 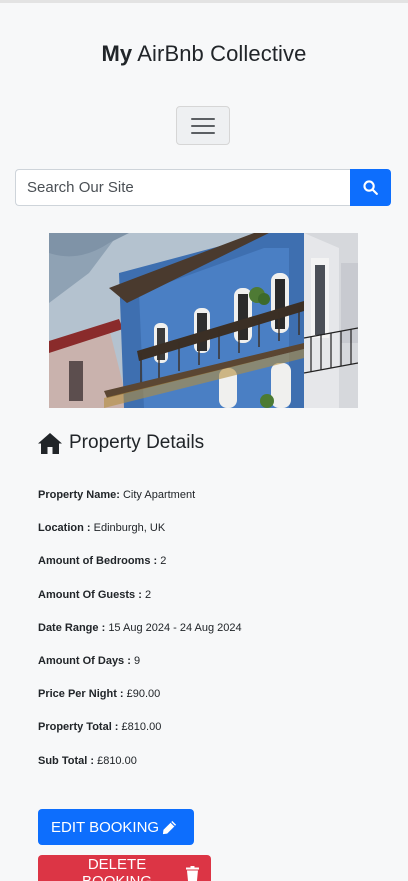 What do you see at coordinates (222, 53) in the screenshot?
I see `brand-text: AirBnb Collective` at bounding box center [222, 53].